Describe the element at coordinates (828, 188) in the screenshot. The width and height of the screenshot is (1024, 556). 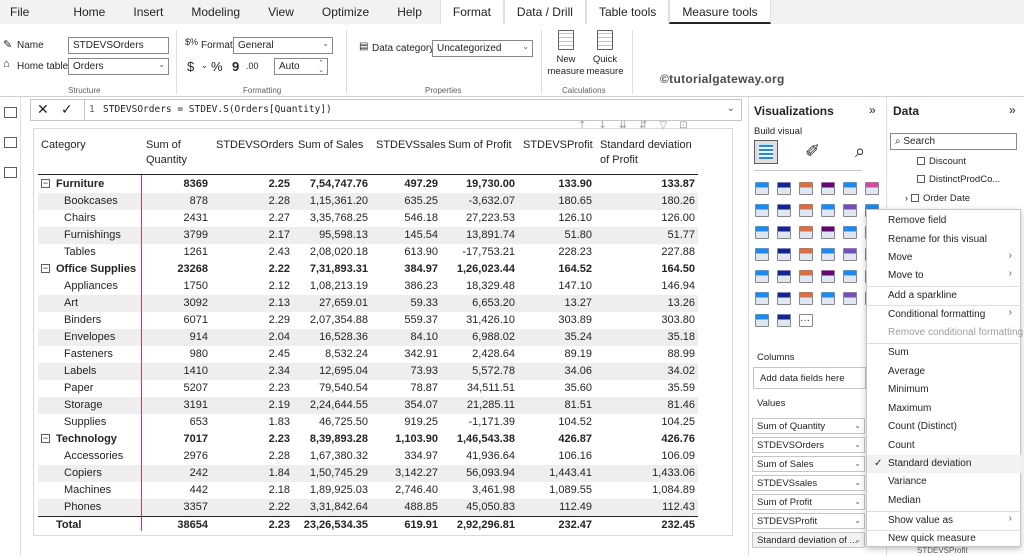
I see `clustered-column-icon` at that location.